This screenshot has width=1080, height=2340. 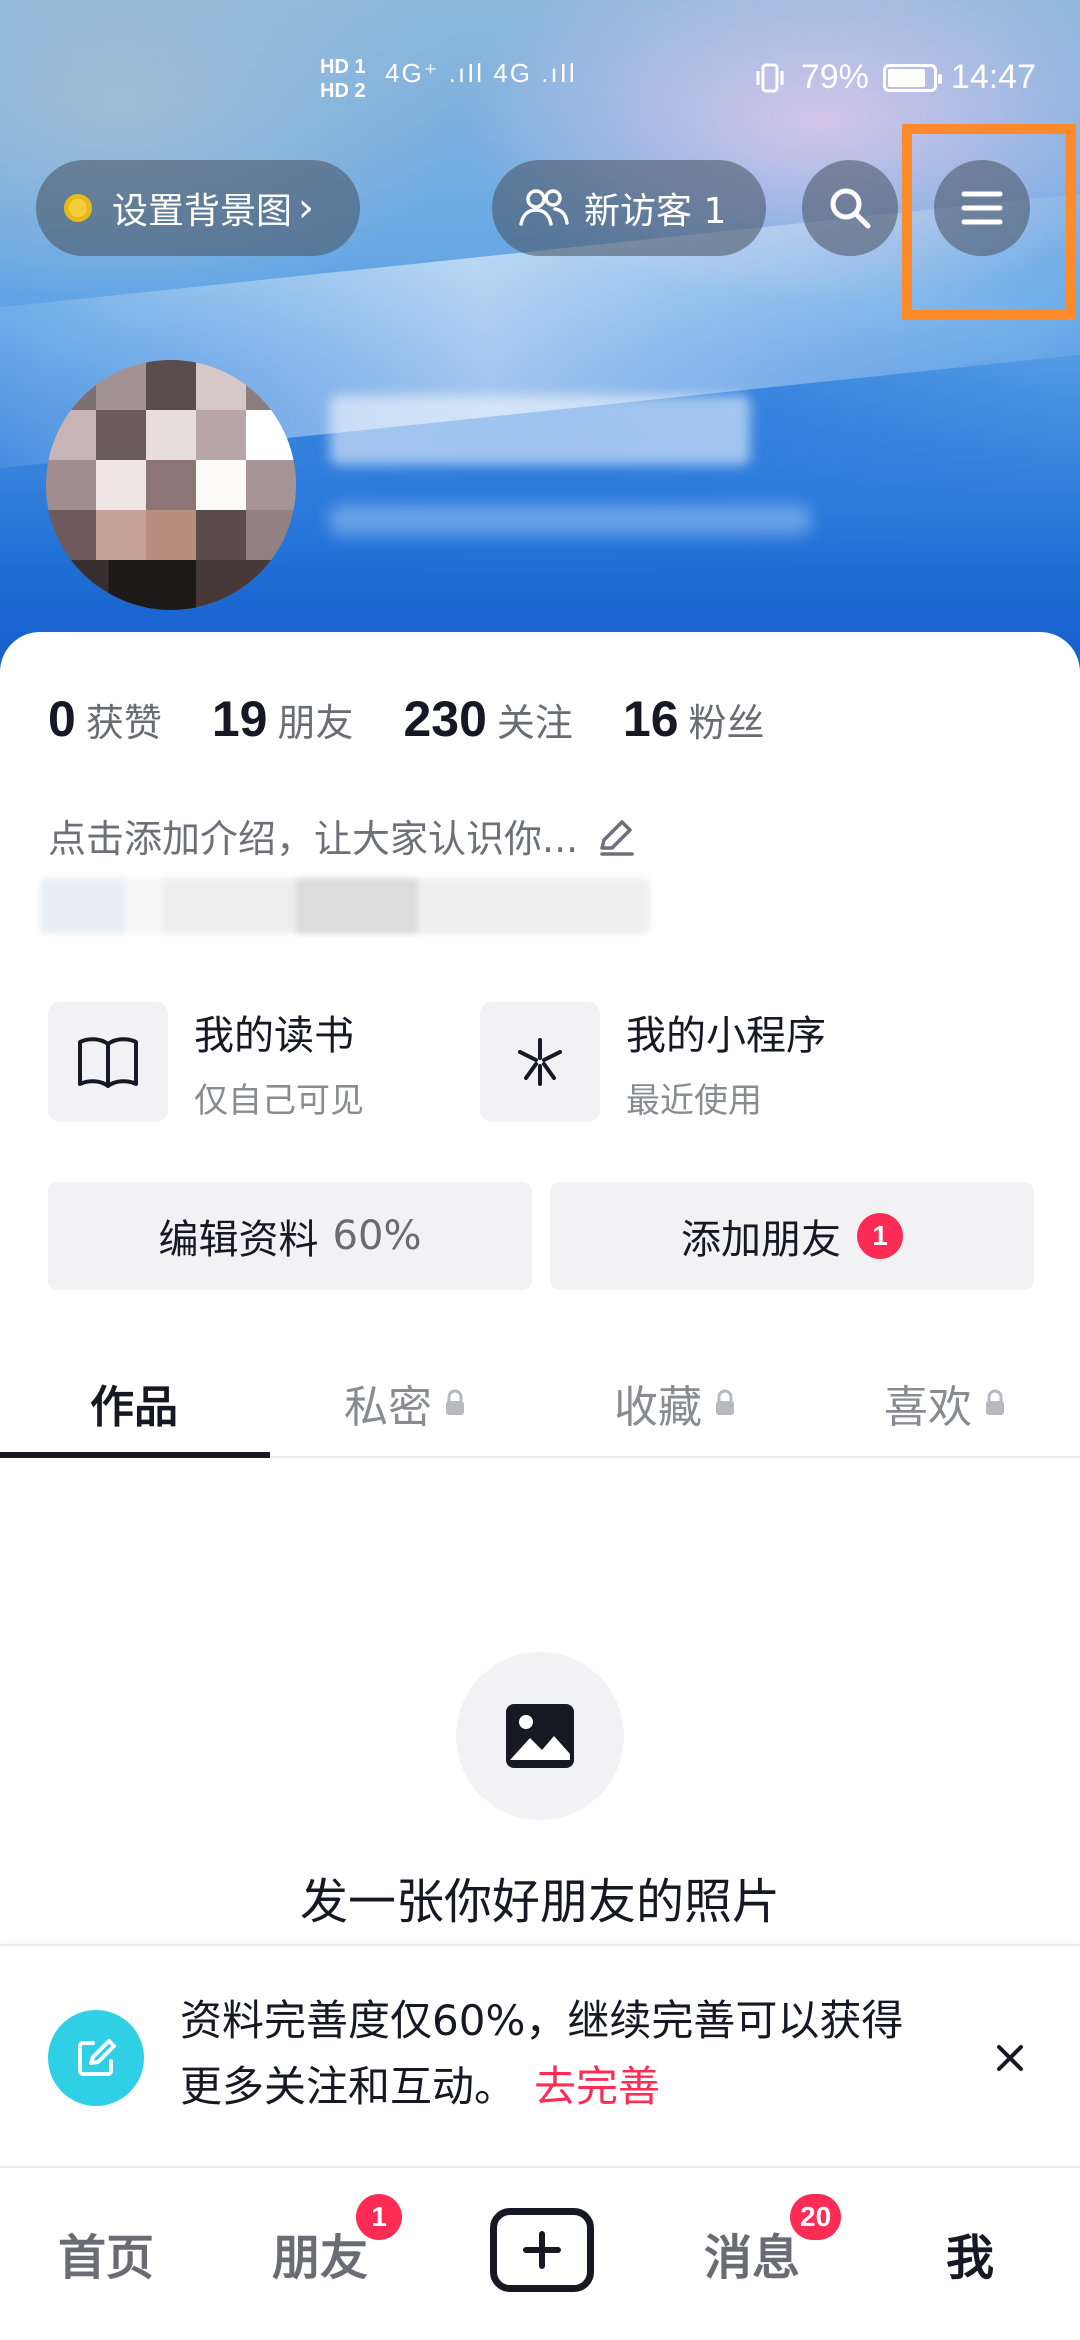 What do you see at coordinates (62, 719) in the screenshot?
I see `stat-likes-count: 0` at bounding box center [62, 719].